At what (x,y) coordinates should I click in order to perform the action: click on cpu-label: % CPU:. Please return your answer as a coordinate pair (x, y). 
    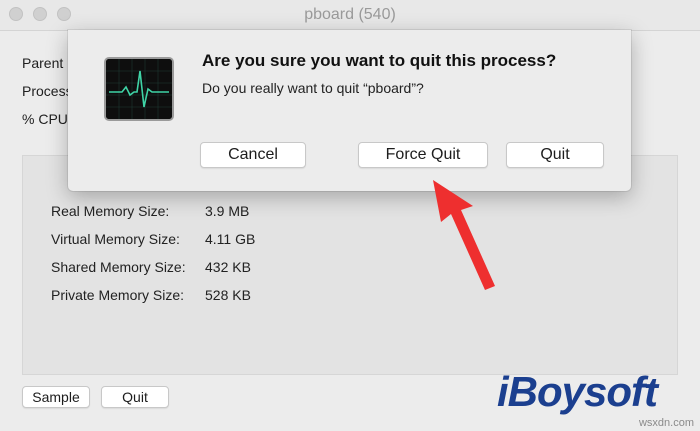
    Looking at the image, I should click on (47, 119).